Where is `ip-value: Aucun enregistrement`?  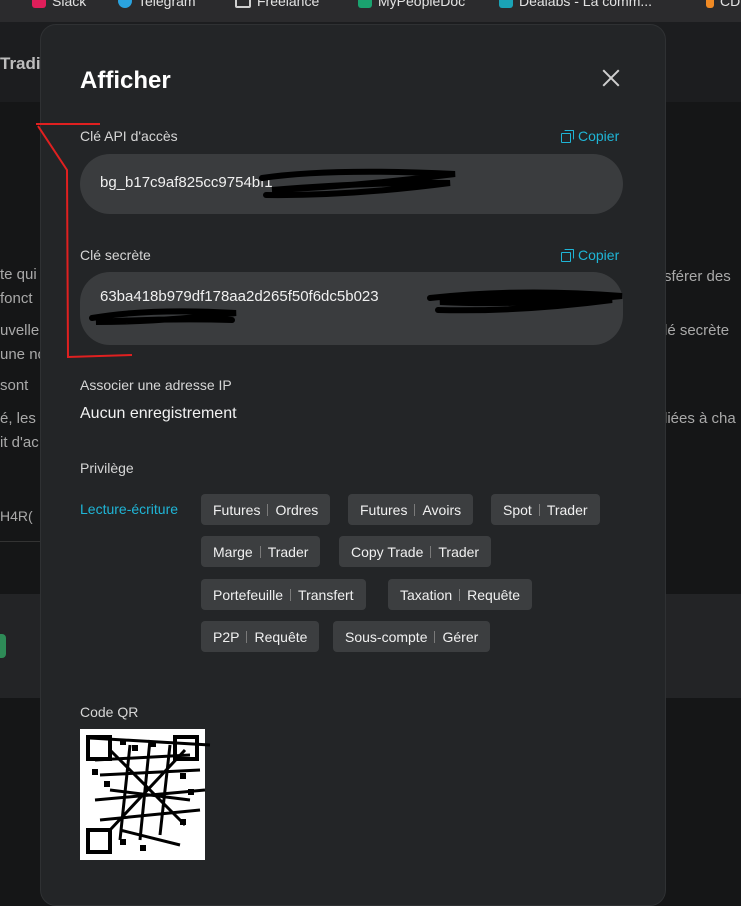
ip-value: Aucun enregistrement is located at coordinates (158, 413).